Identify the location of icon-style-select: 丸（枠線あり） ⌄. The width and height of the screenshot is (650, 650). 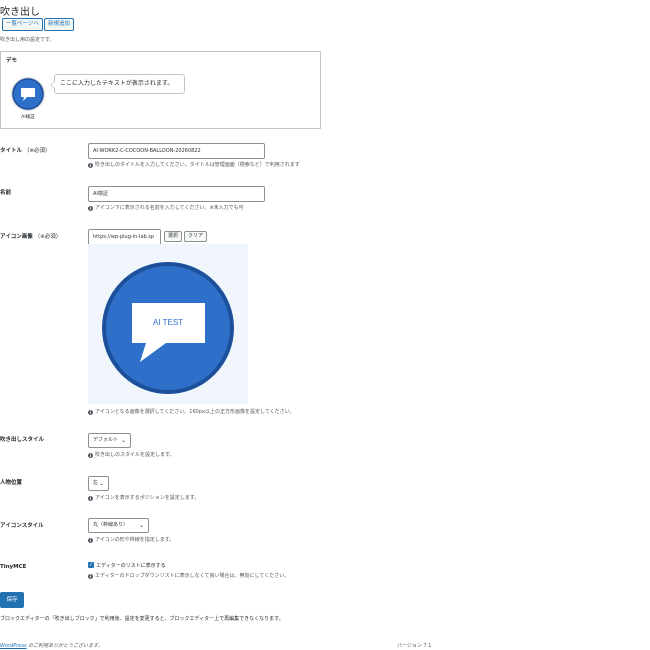
(118, 525).